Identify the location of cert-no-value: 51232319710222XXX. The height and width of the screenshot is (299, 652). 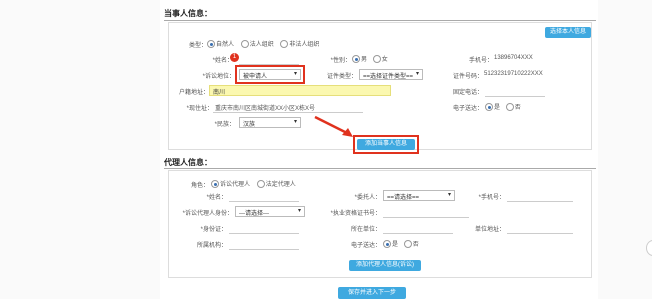
(513, 74).